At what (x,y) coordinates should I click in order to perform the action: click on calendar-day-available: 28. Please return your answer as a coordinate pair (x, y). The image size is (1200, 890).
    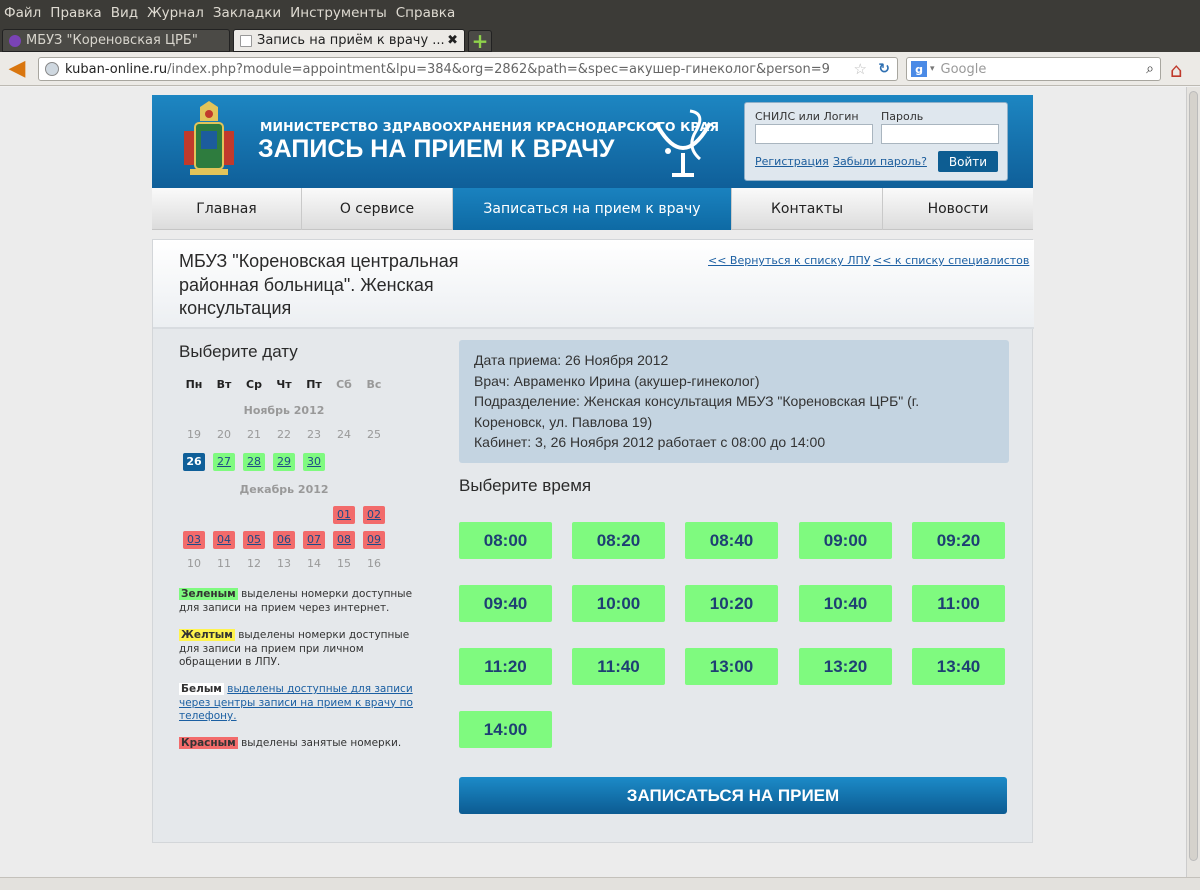
    Looking at the image, I should click on (254, 462).